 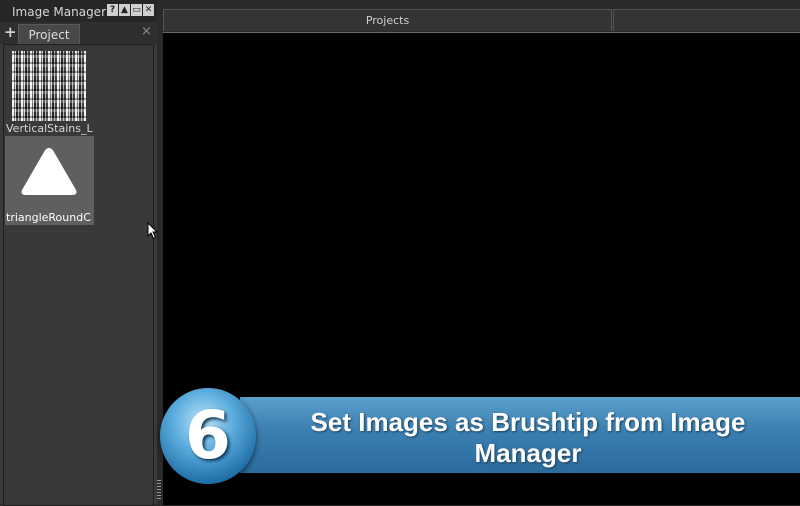 I want to click on panel-title-bar: Image Manager ? ▲ ▭ ✕, so click(x=78, y=11).